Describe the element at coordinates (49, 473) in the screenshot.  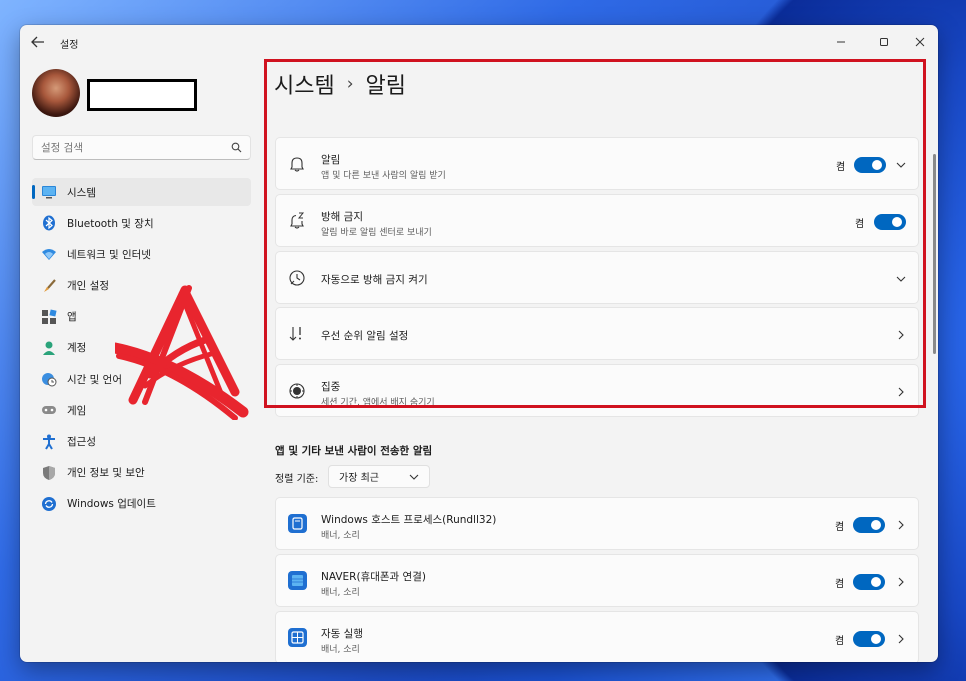
I see `shield-icon` at that location.